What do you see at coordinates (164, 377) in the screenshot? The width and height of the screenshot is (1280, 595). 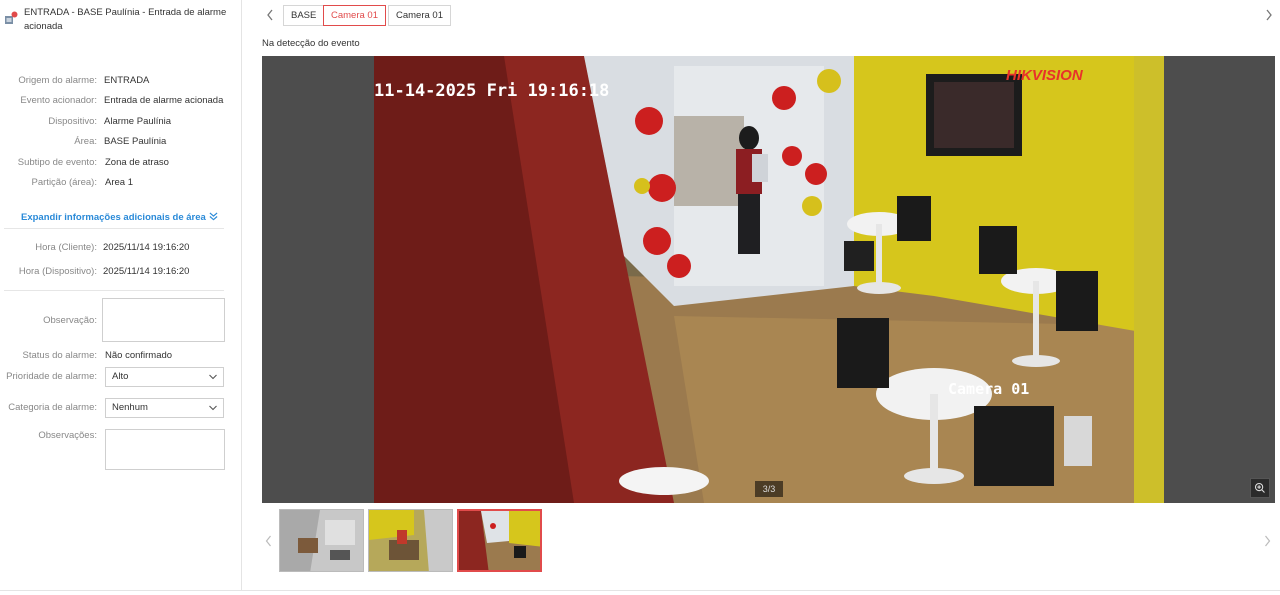 I see `priority-select: Alto` at bounding box center [164, 377].